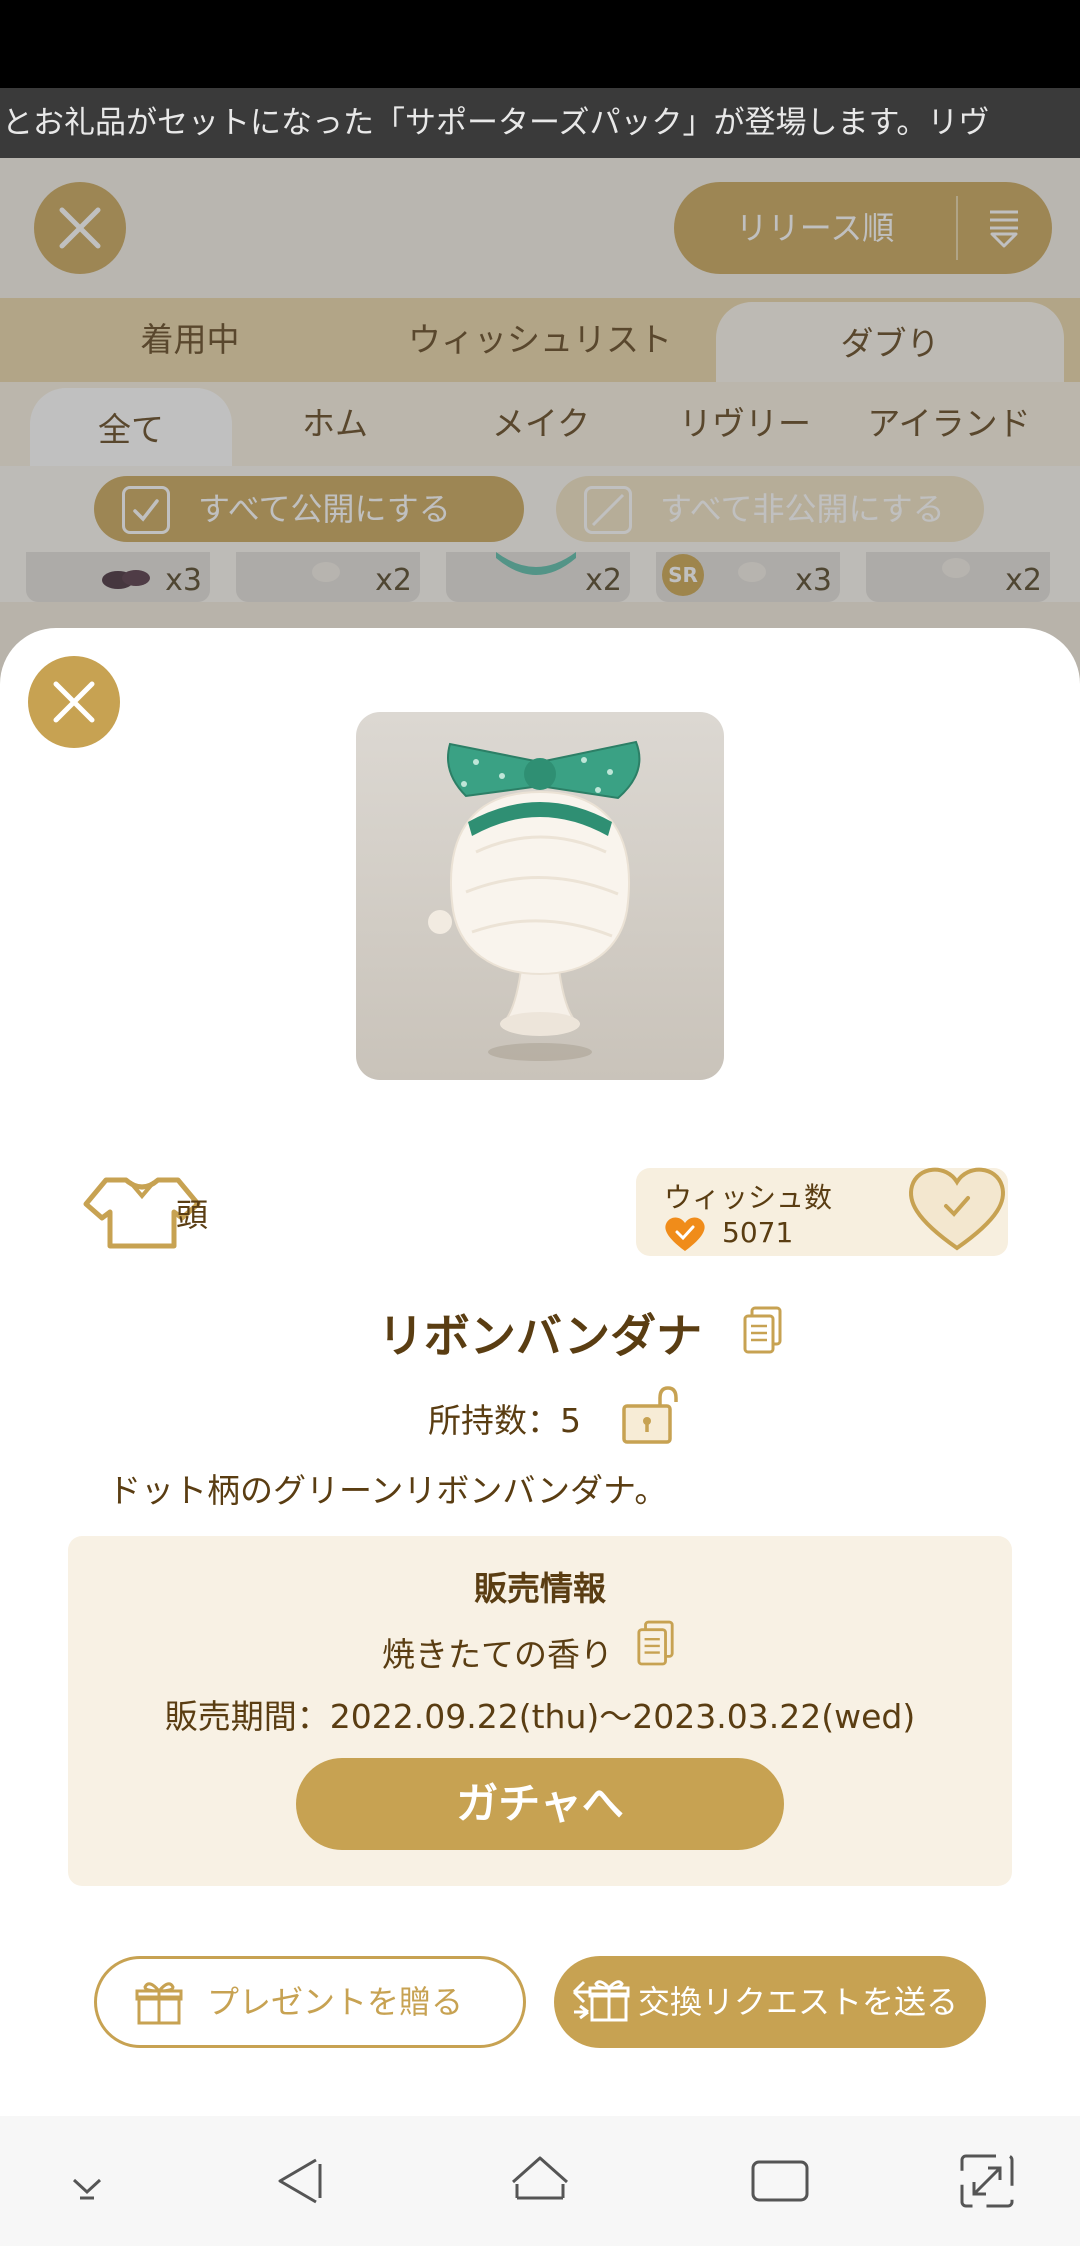 This screenshot has width=1080, height=2246. What do you see at coordinates (802, 509) in the screenshot?
I see `make-all-private-label: すべて非公開にする` at bounding box center [802, 509].